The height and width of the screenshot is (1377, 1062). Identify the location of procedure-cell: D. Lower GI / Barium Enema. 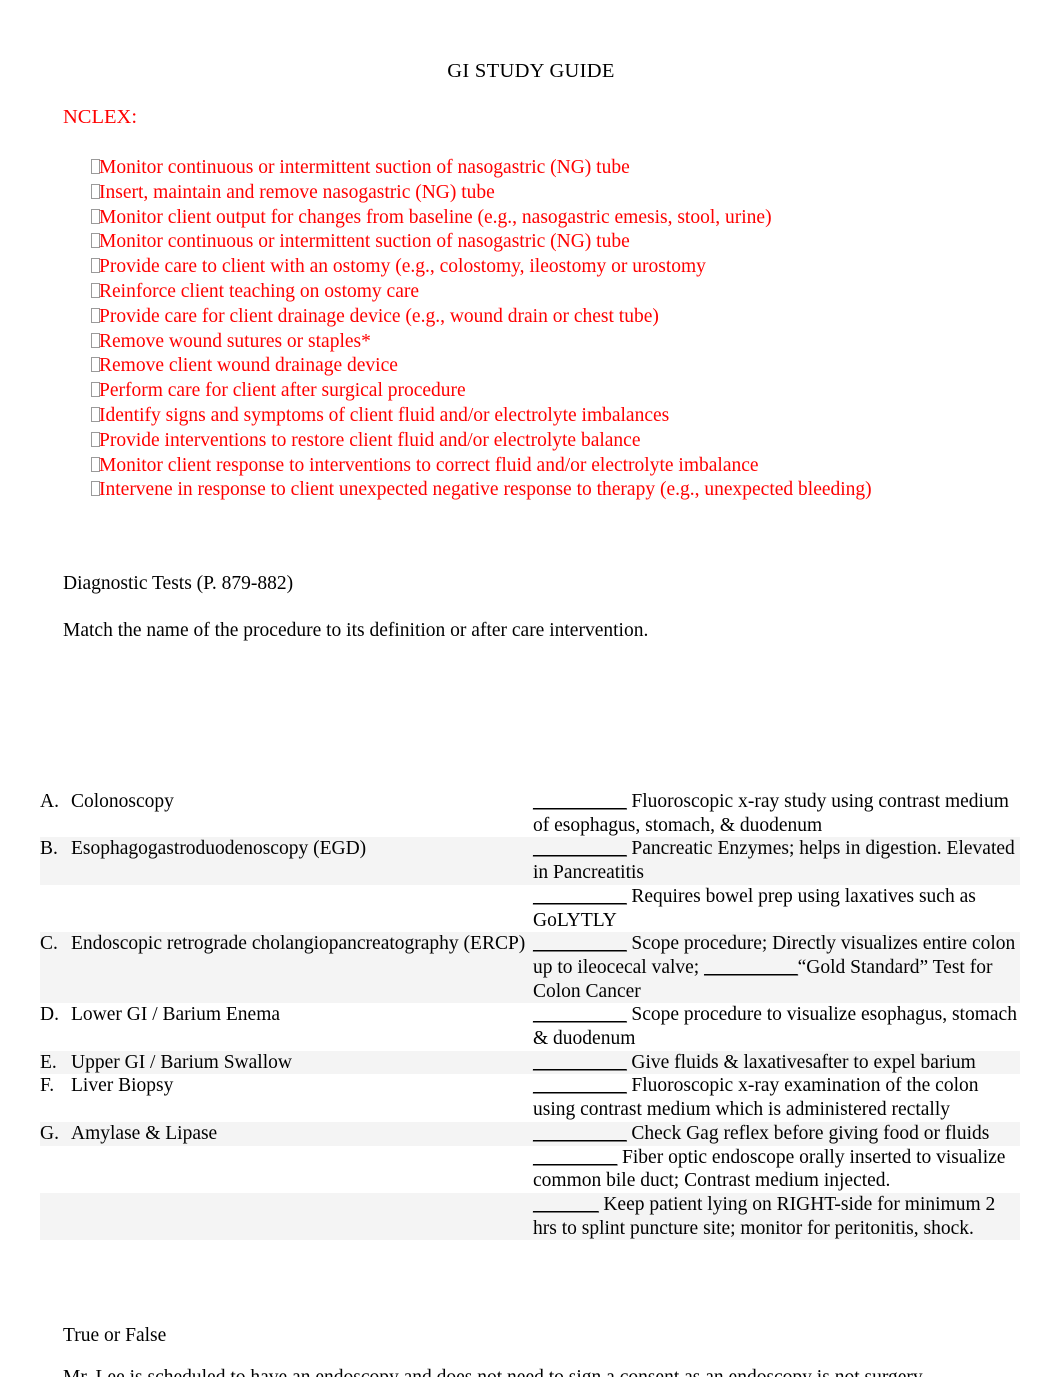
(286, 1026).